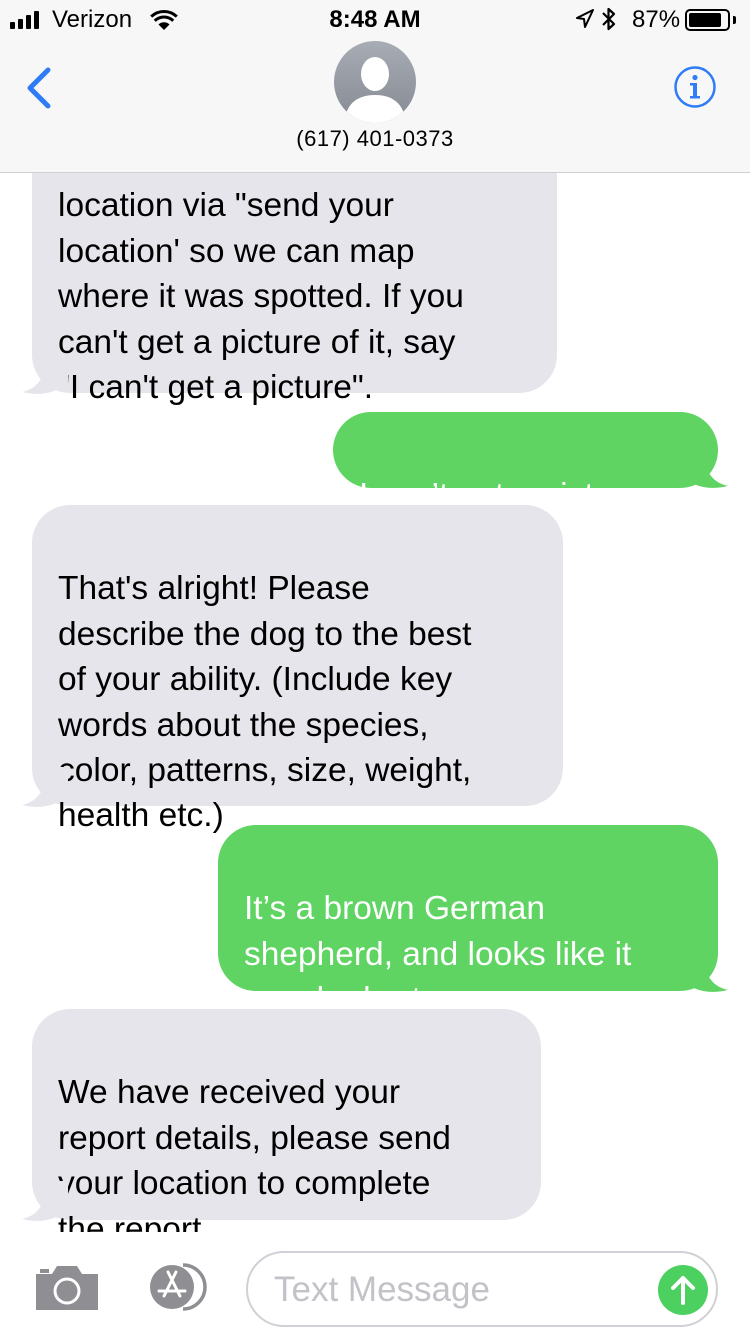  I want to click on chevron-left-icon, so click(39, 88).